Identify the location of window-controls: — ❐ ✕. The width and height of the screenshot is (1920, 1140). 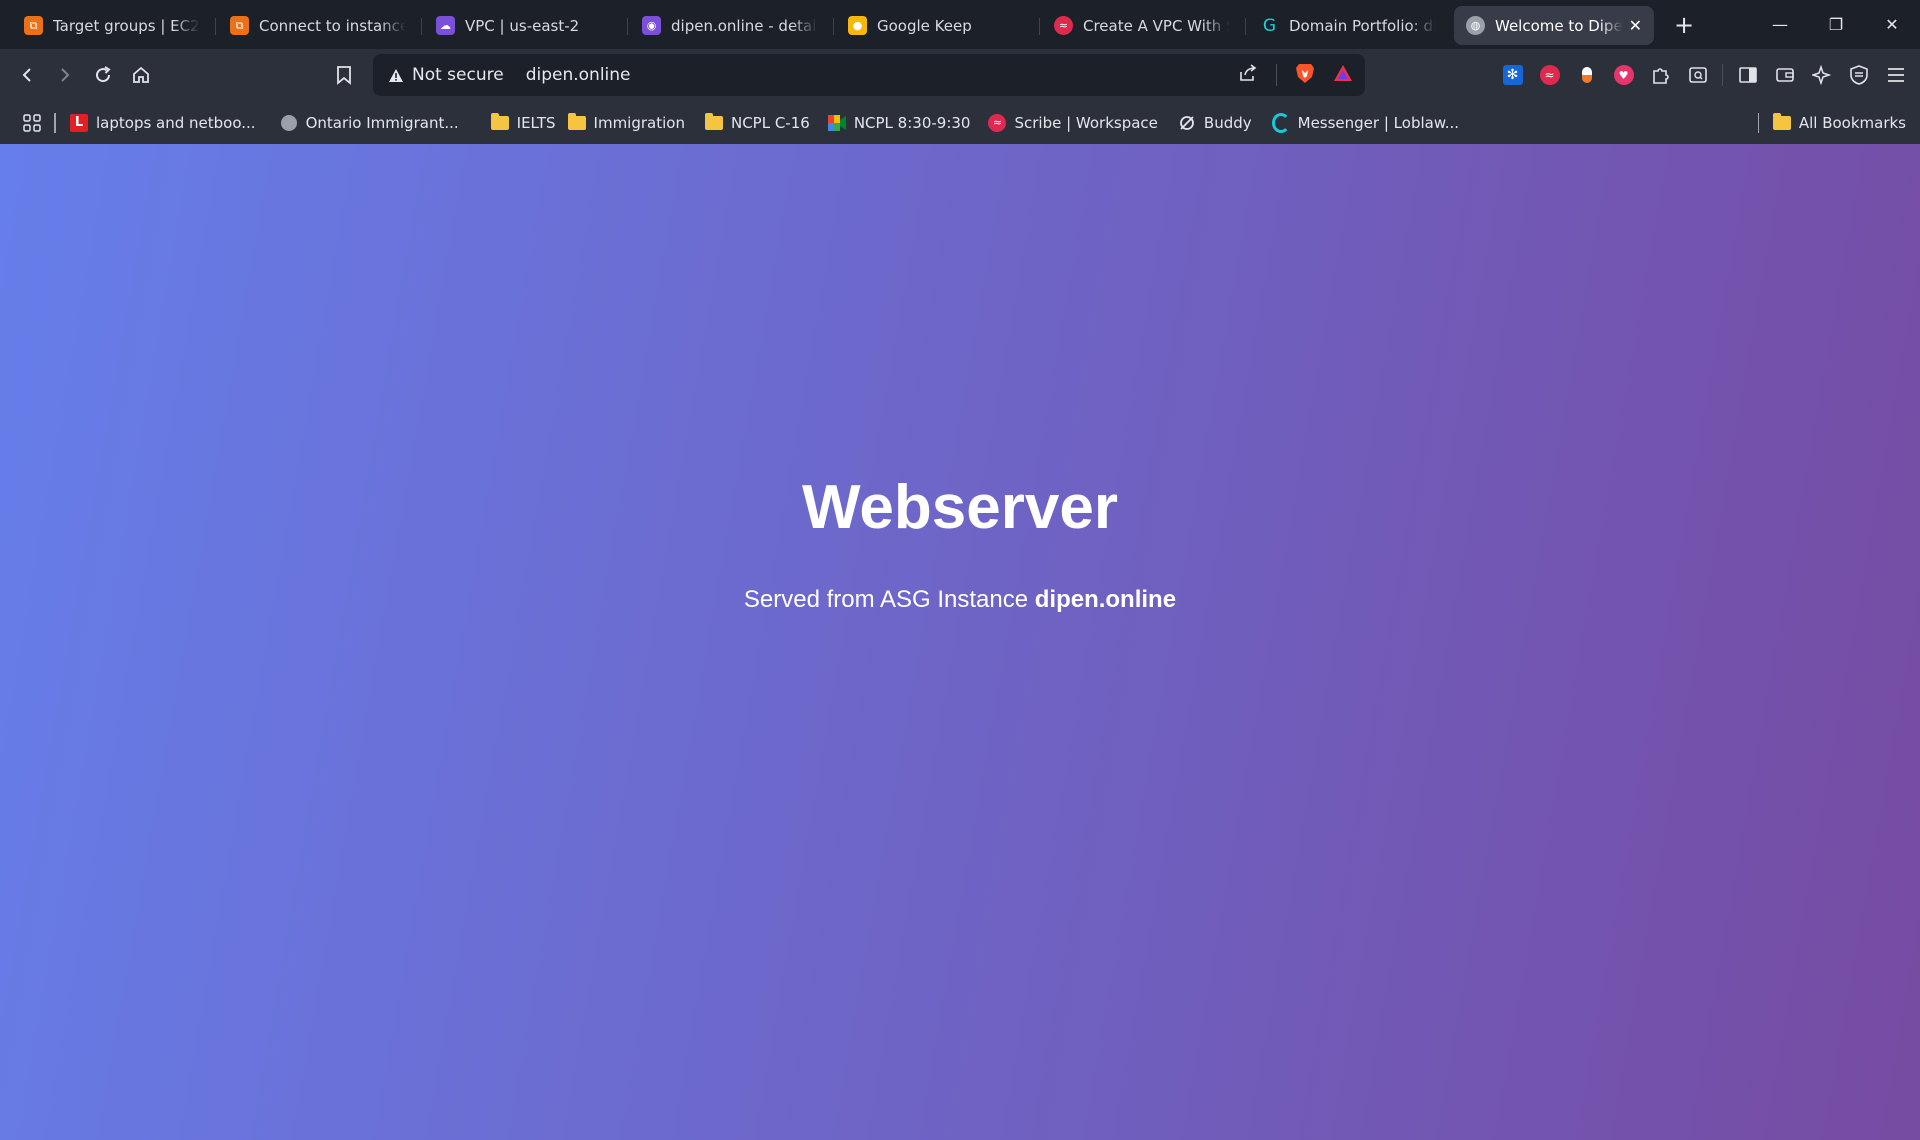
(1836, 24).